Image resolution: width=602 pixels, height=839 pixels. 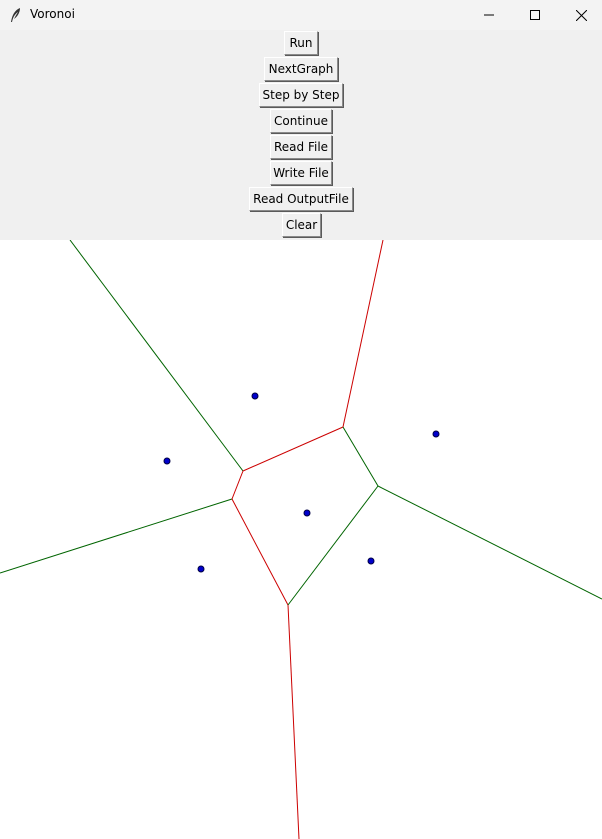 I want to click on feather-icon, so click(x=16, y=15).